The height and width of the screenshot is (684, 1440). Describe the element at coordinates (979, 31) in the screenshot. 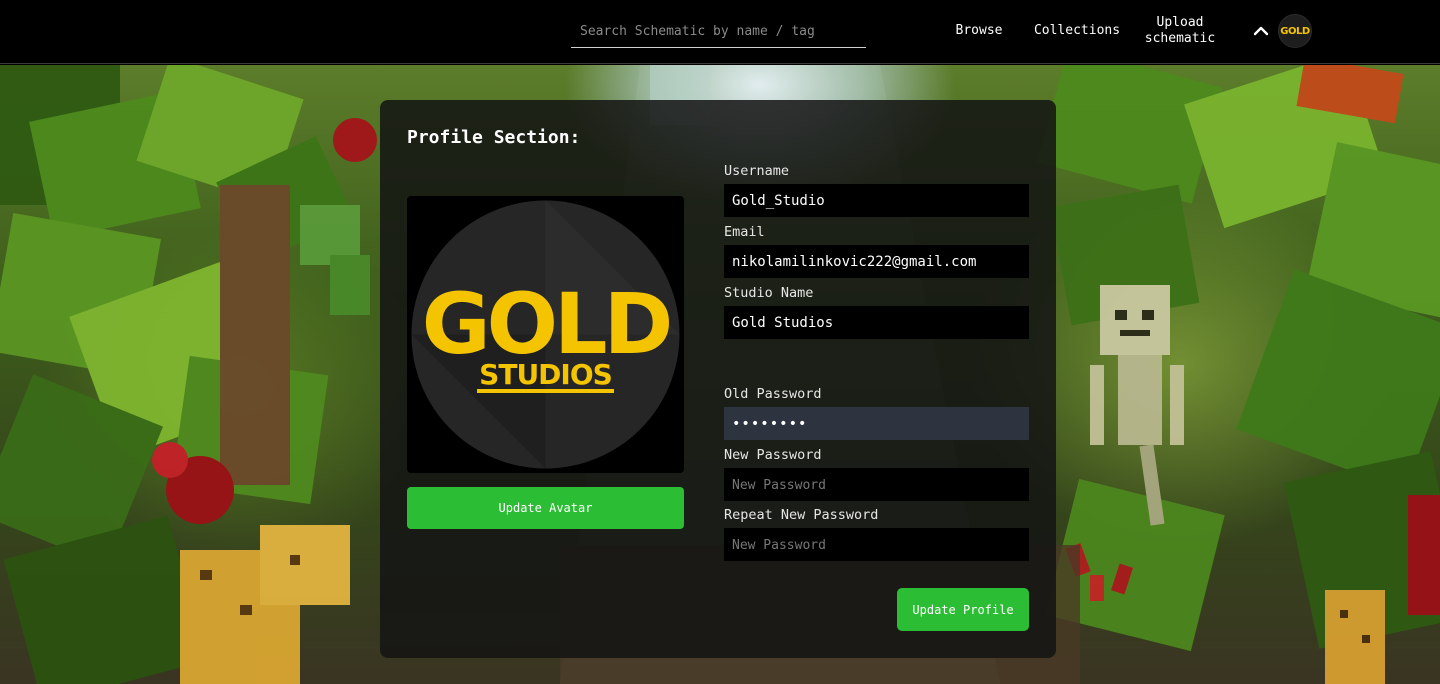

I see `nav-browse-link: Browse` at that location.